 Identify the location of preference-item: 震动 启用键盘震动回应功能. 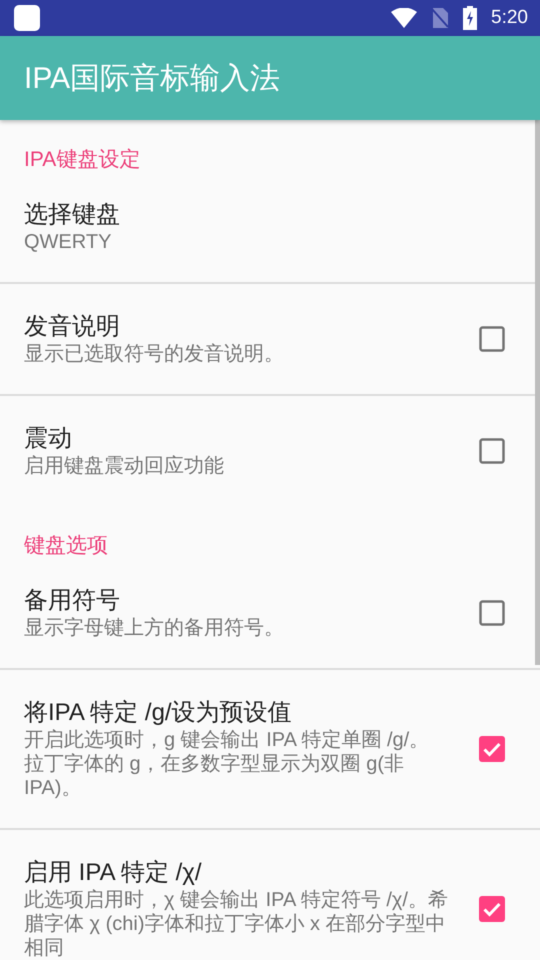
(267, 451).